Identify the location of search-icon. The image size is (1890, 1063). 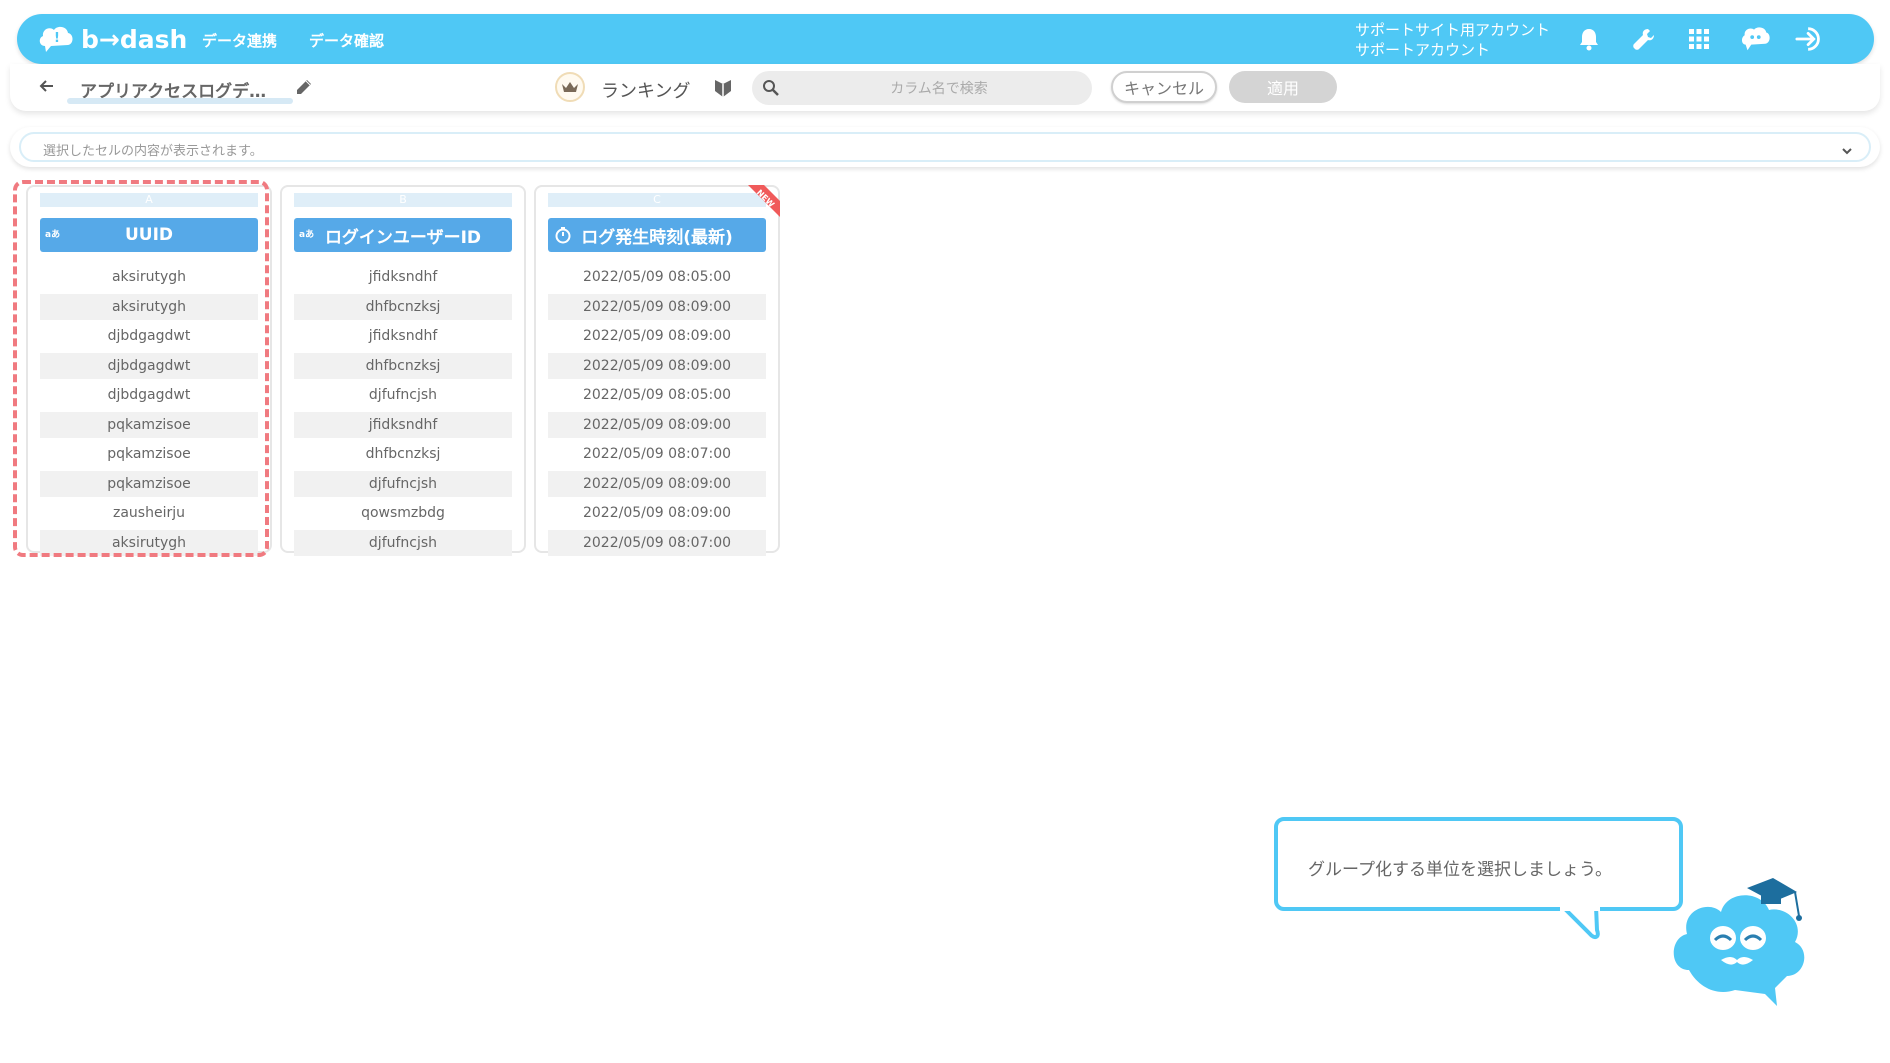
(771, 88).